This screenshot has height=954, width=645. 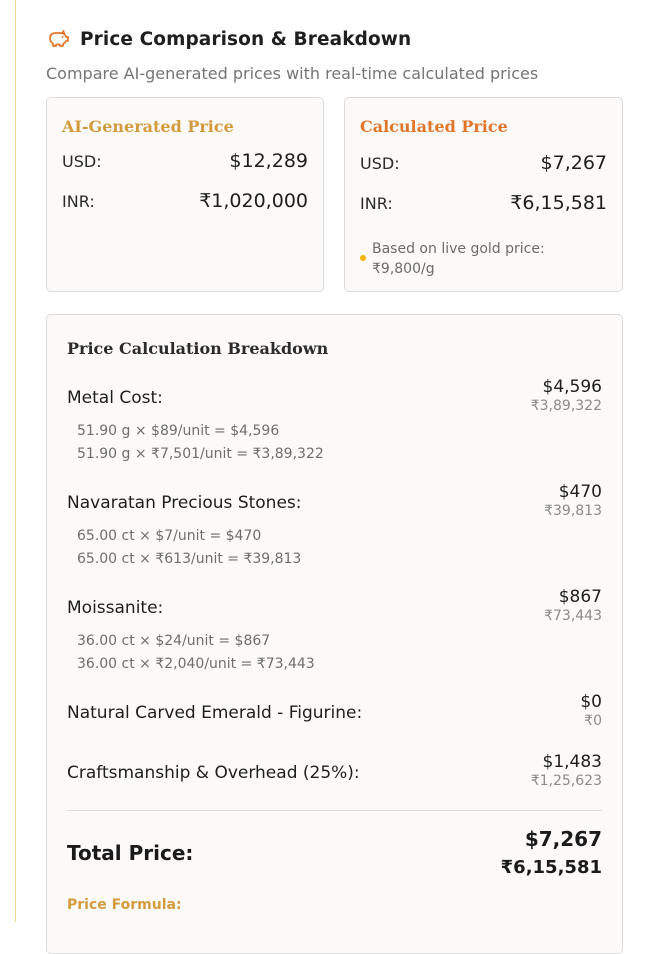 What do you see at coordinates (196, 664) in the screenshot?
I see `item-calc-inr: 36.00 ct × ₹2,040/unit = ₹73,443` at bounding box center [196, 664].